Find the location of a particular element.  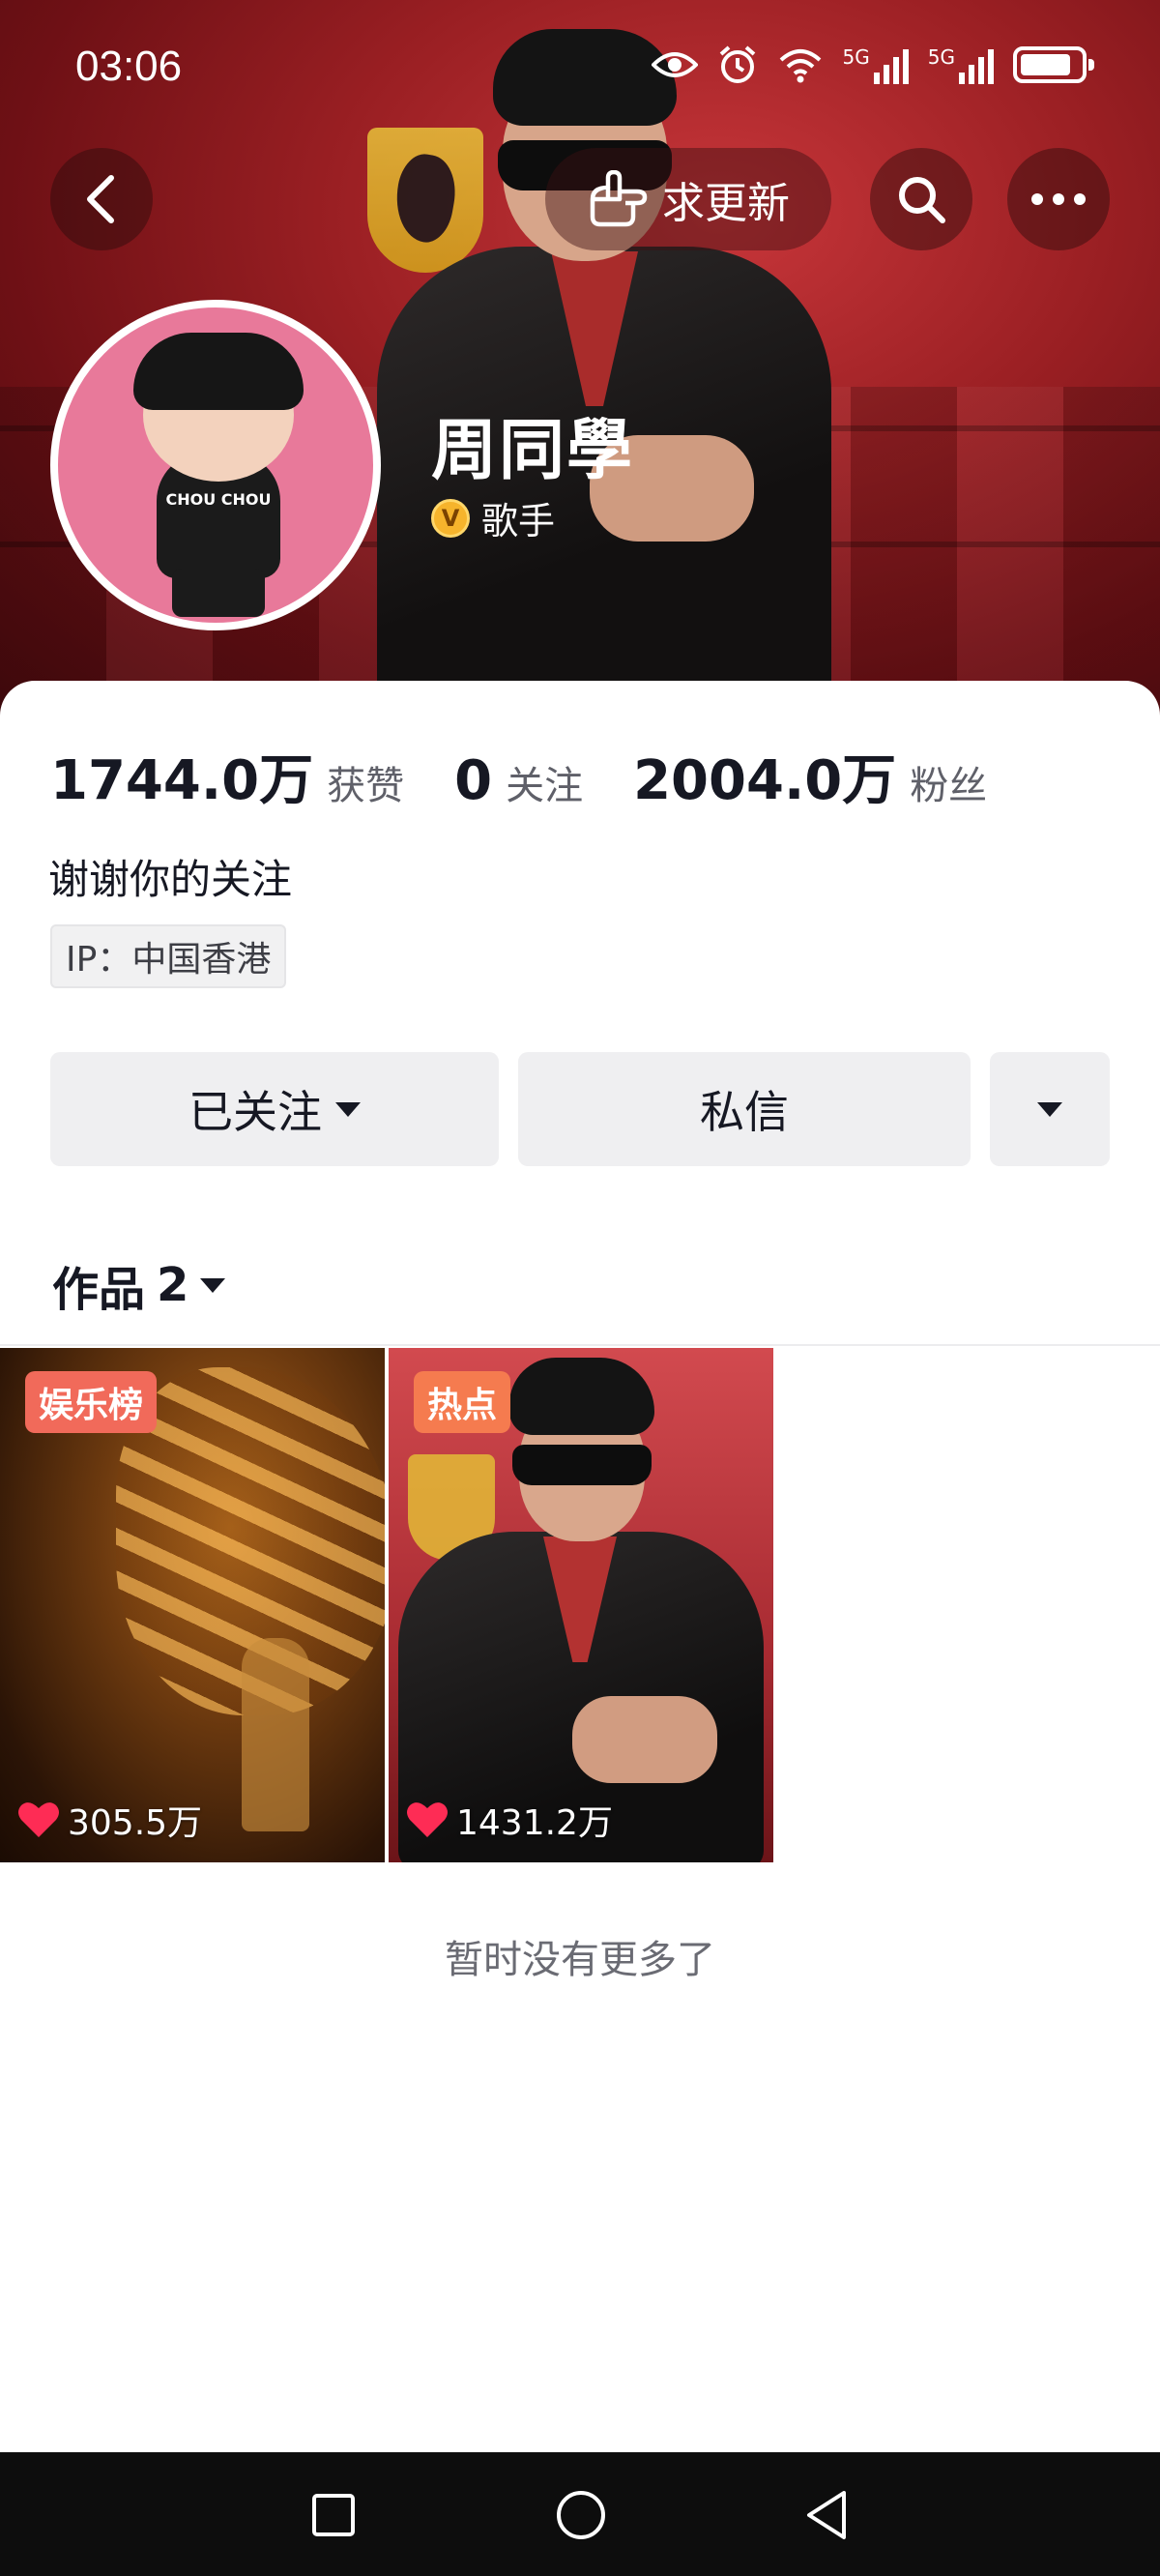

verified-title: 歌手 is located at coordinates (519, 521).